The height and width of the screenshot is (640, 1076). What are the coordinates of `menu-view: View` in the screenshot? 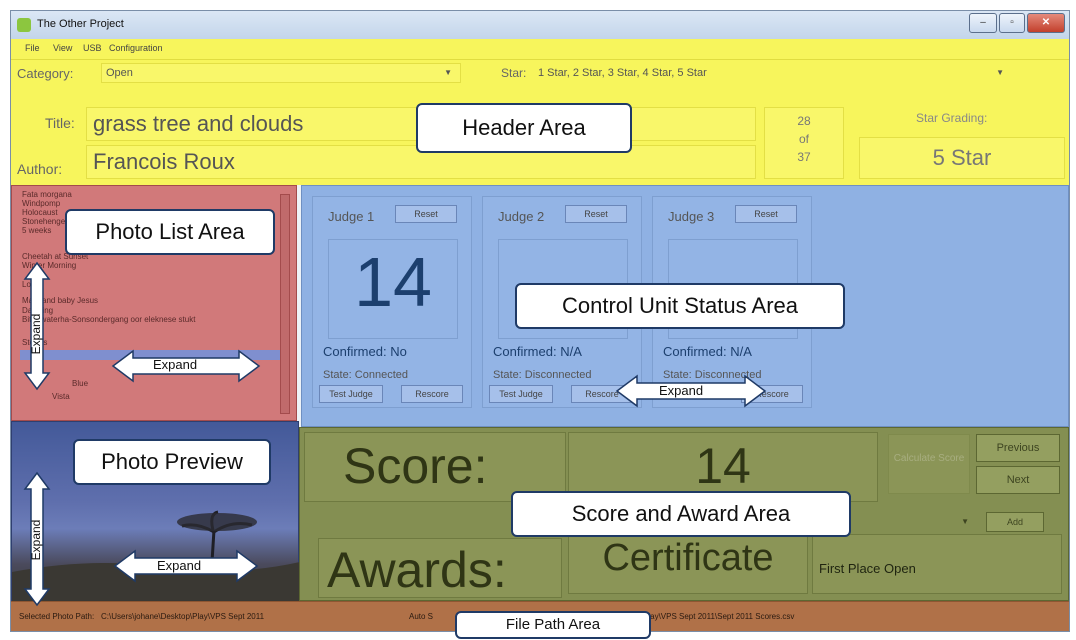 It's located at (62, 48).